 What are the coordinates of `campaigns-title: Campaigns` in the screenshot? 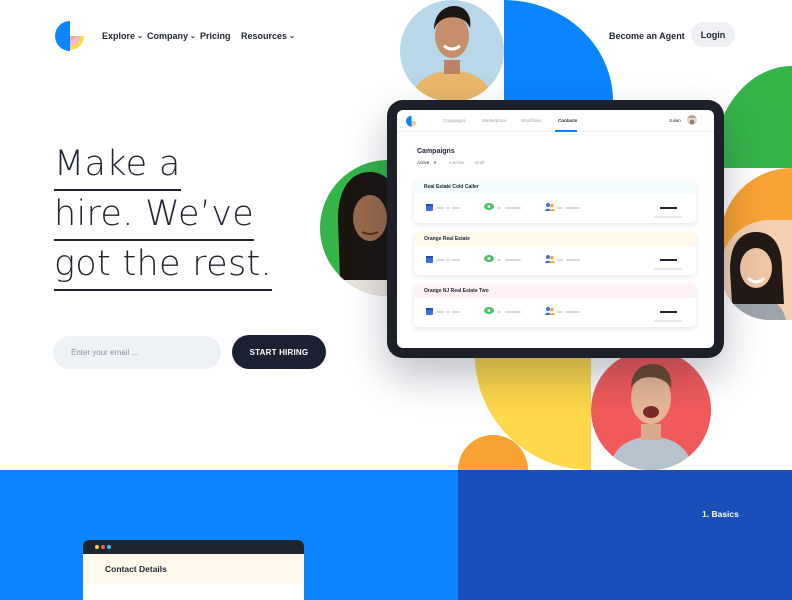 It's located at (436, 151).